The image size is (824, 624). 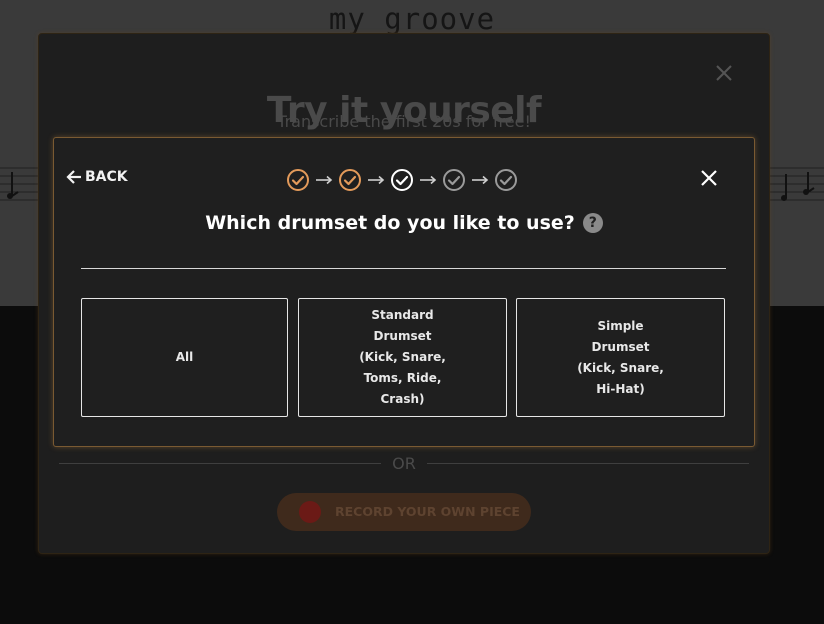 I want to click on app-title: my_groove, so click(x=412, y=19).